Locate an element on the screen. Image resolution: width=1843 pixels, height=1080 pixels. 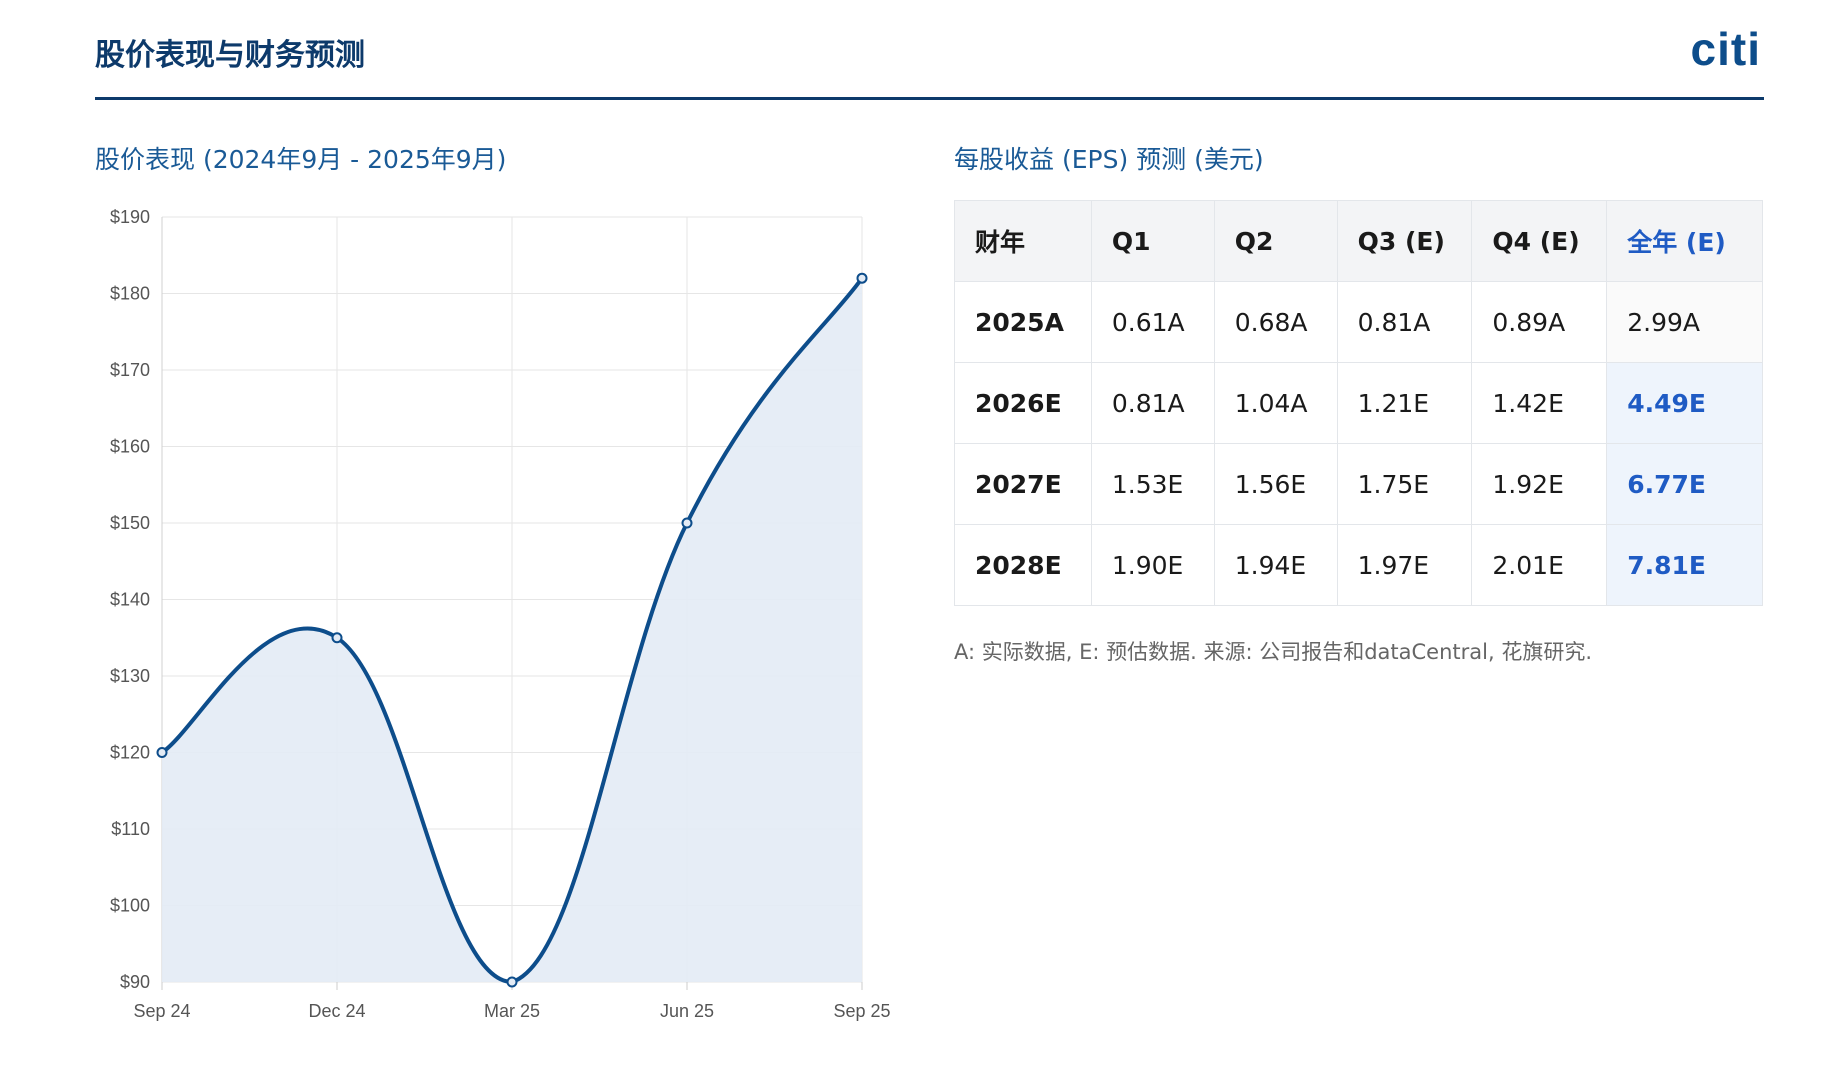
table-row: 2025A 0.61A 0.68A 0.81A 0.89A 2.99A is located at coordinates (1358, 322).